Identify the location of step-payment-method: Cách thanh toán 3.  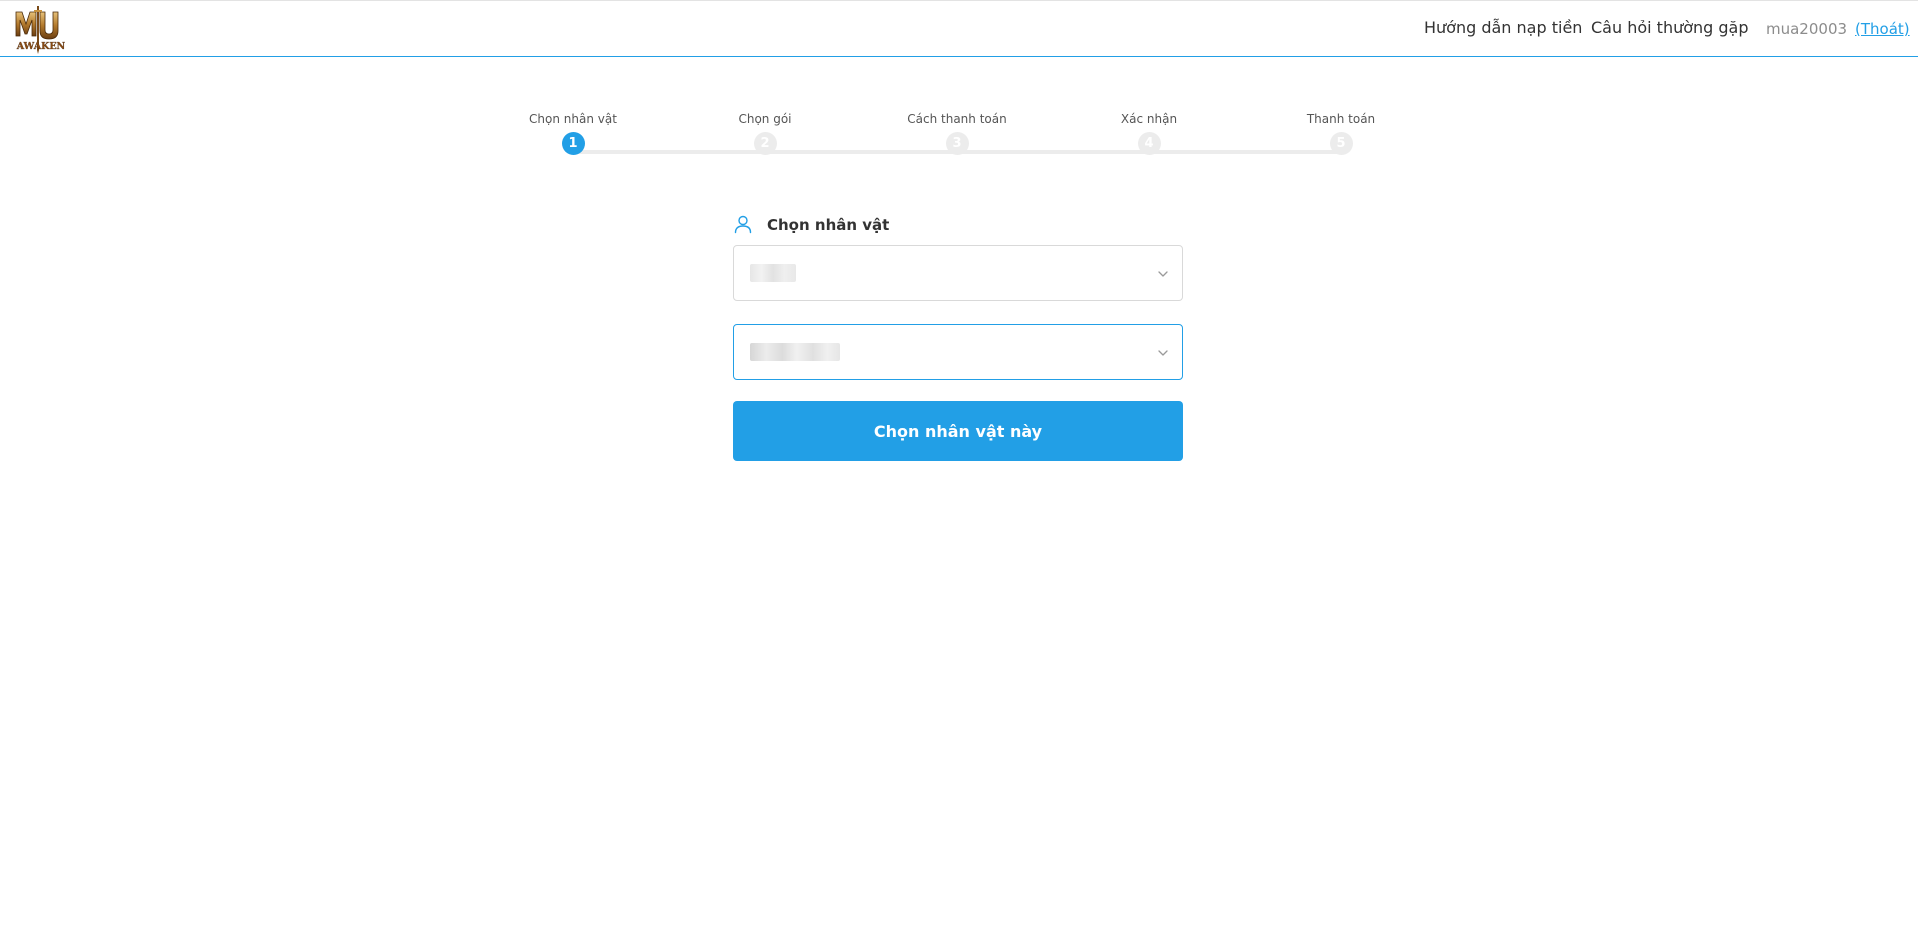
(957, 132).